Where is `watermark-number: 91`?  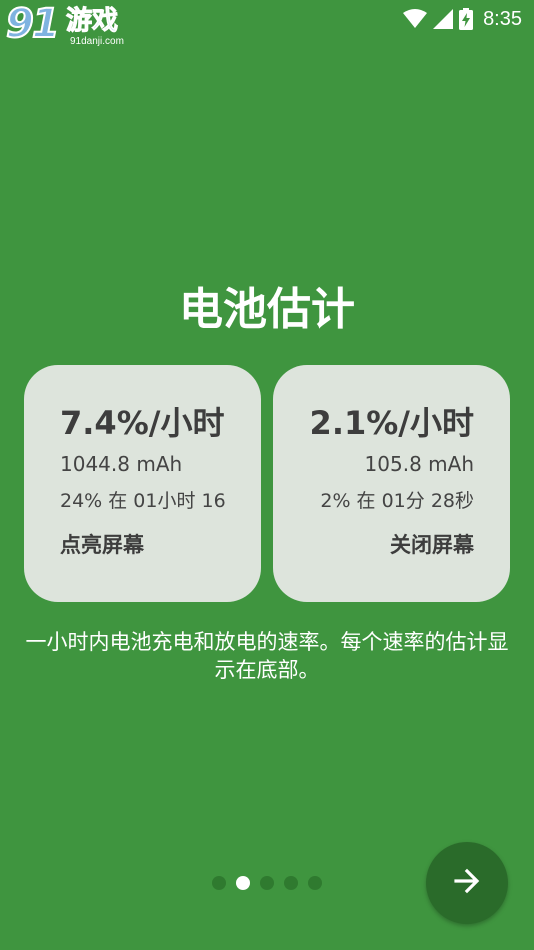
watermark-number: 91 is located at coordinates (33, 24).